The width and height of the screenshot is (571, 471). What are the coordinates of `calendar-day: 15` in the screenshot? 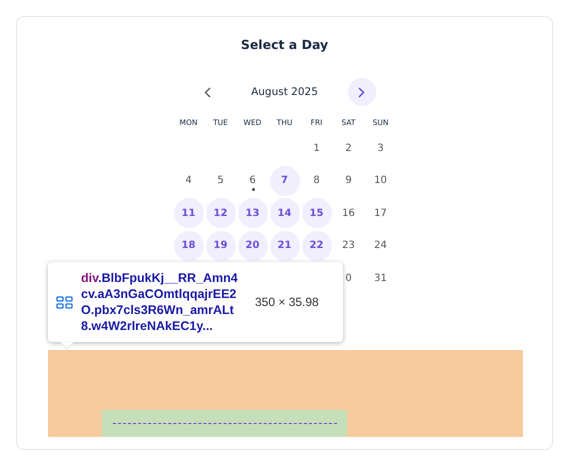 It's located at (317, 213).